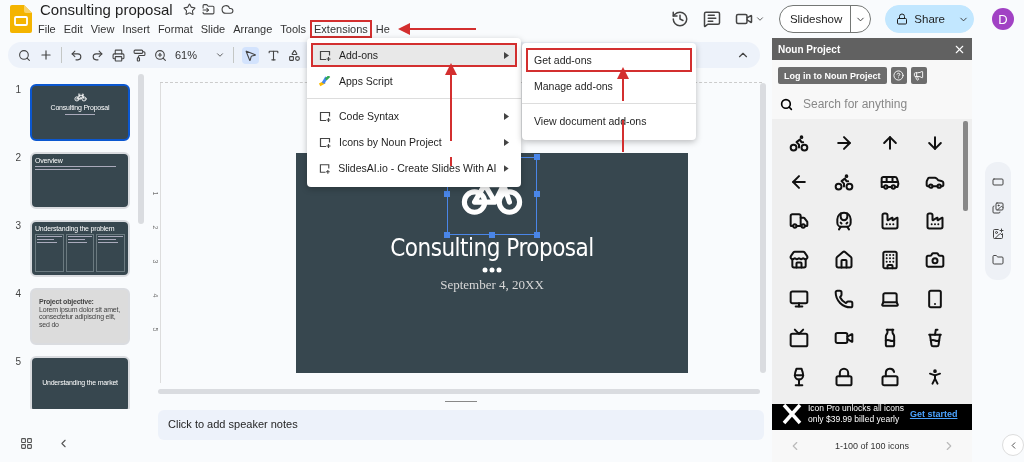 Image resolution: width=1024 pixels, height=462 pixels. I want to click on menu-item: Manage add-ons, so click(609, 86).